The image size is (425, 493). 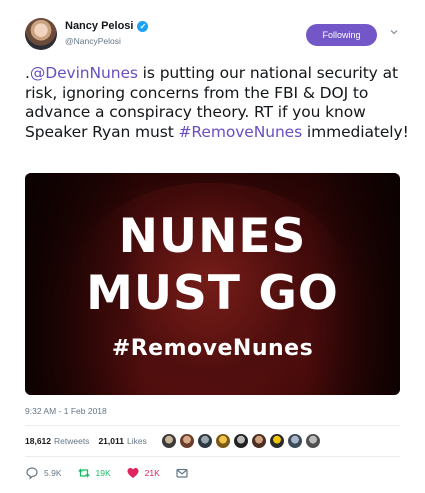 What do you see at coordinates (32, 473) in the screenshot?
I see `reply-icon` at bounding box center [32, 473].